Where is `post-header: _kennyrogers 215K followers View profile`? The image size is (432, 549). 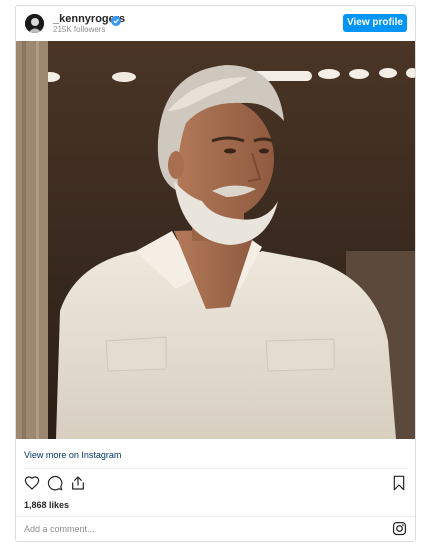 post-header: _kennyrogers 215K followers View profile is located at coordinates (215, 23).